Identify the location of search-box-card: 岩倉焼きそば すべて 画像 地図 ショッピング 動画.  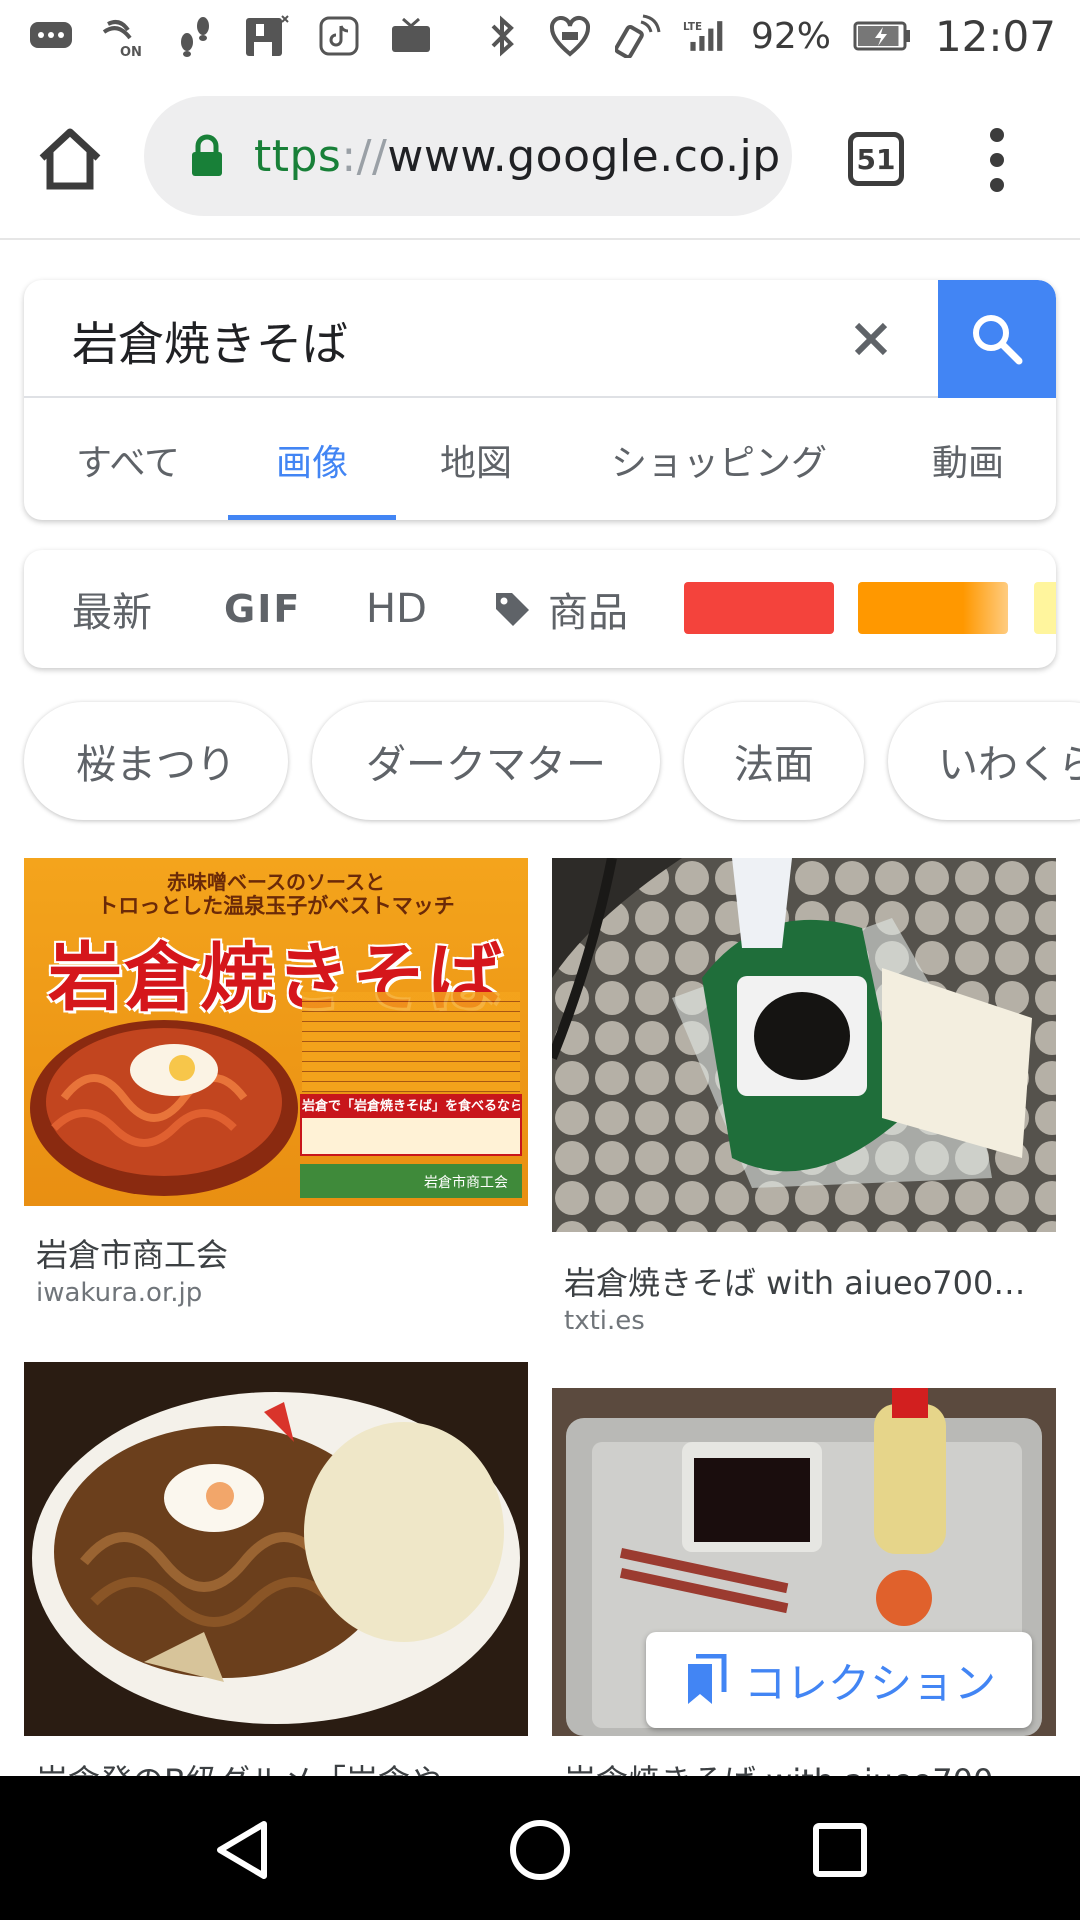
(540, 400).